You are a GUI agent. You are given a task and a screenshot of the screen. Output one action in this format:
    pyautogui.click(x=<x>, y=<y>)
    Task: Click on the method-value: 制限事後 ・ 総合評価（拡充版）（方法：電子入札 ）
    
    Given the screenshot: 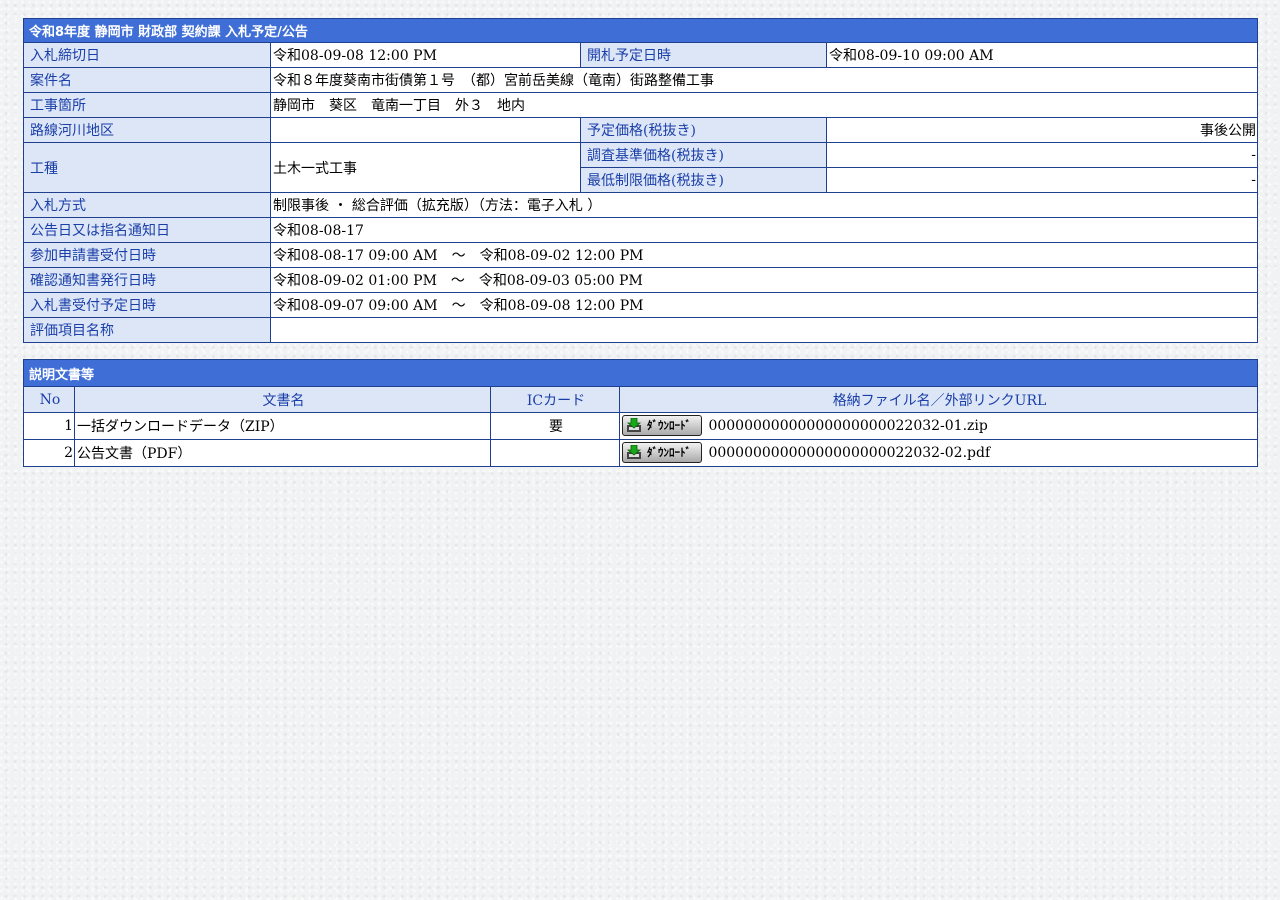 What is the action you would take?
    pyautogui.click(x=764, y=205)
    